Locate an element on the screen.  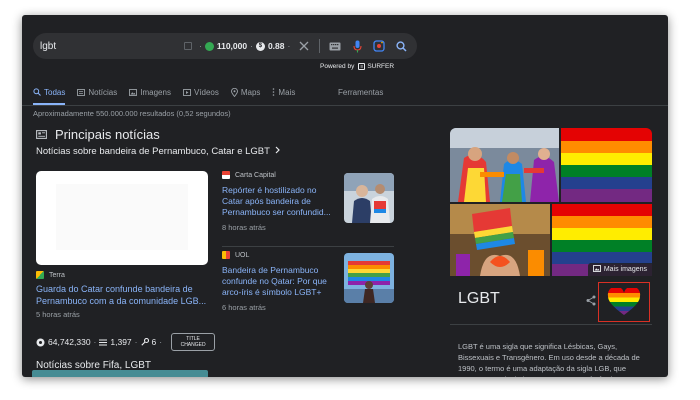
more-vert-icon is located at coordinates (273, 92).